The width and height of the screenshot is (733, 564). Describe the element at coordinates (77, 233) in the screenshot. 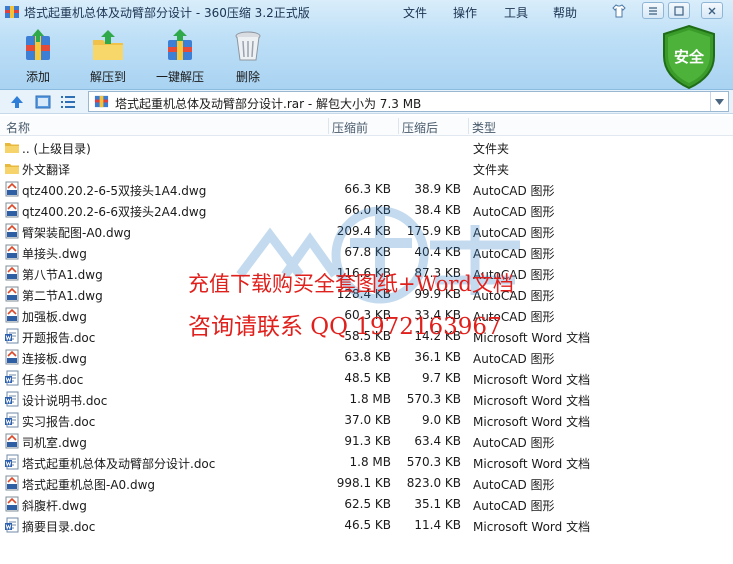

I see `file-name: 臂架装配图-A0.dwg` at that location.